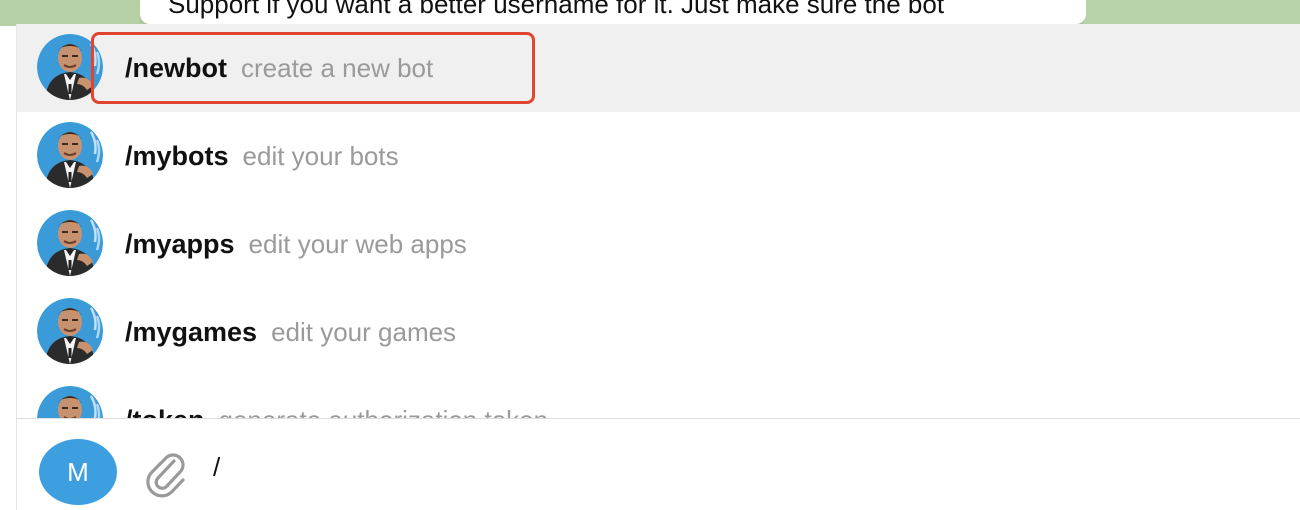 The image size is (1300, 510). I want to click on command-text: /token generate authorization token, so click(336, 410).